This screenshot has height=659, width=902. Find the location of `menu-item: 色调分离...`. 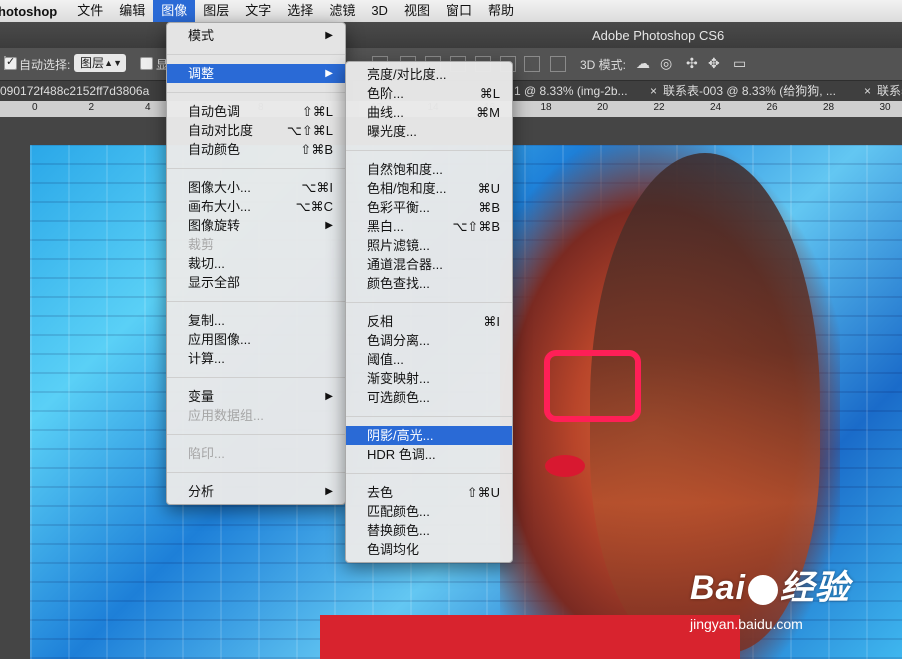

menu-item: 色调分离... is located at coordinates (429, 340).